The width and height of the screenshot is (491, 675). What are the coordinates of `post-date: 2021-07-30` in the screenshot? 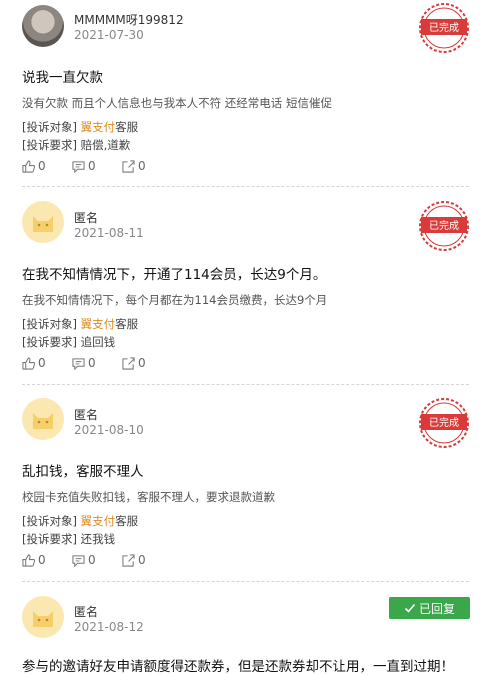 It's located at (109, 35).